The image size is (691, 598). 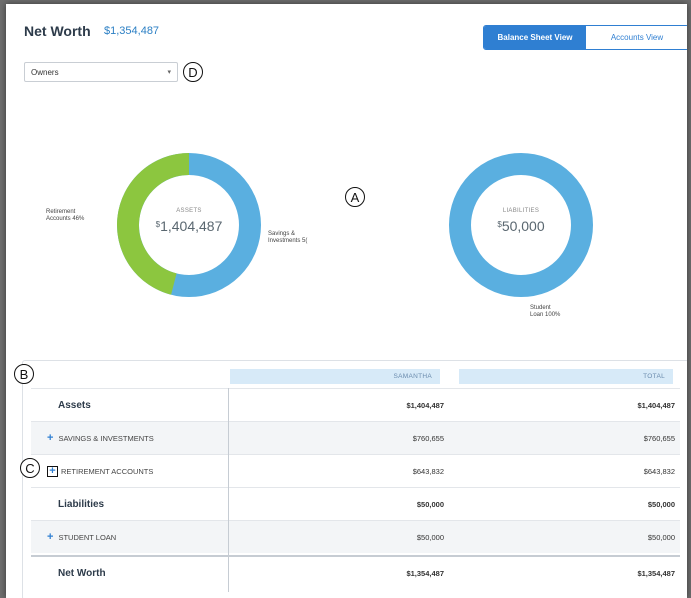 I want to click on table-row-retirement-accounts: + RETIREMENT ACCOUNTS $643,832 $643,832, so click(x=355, y=470).